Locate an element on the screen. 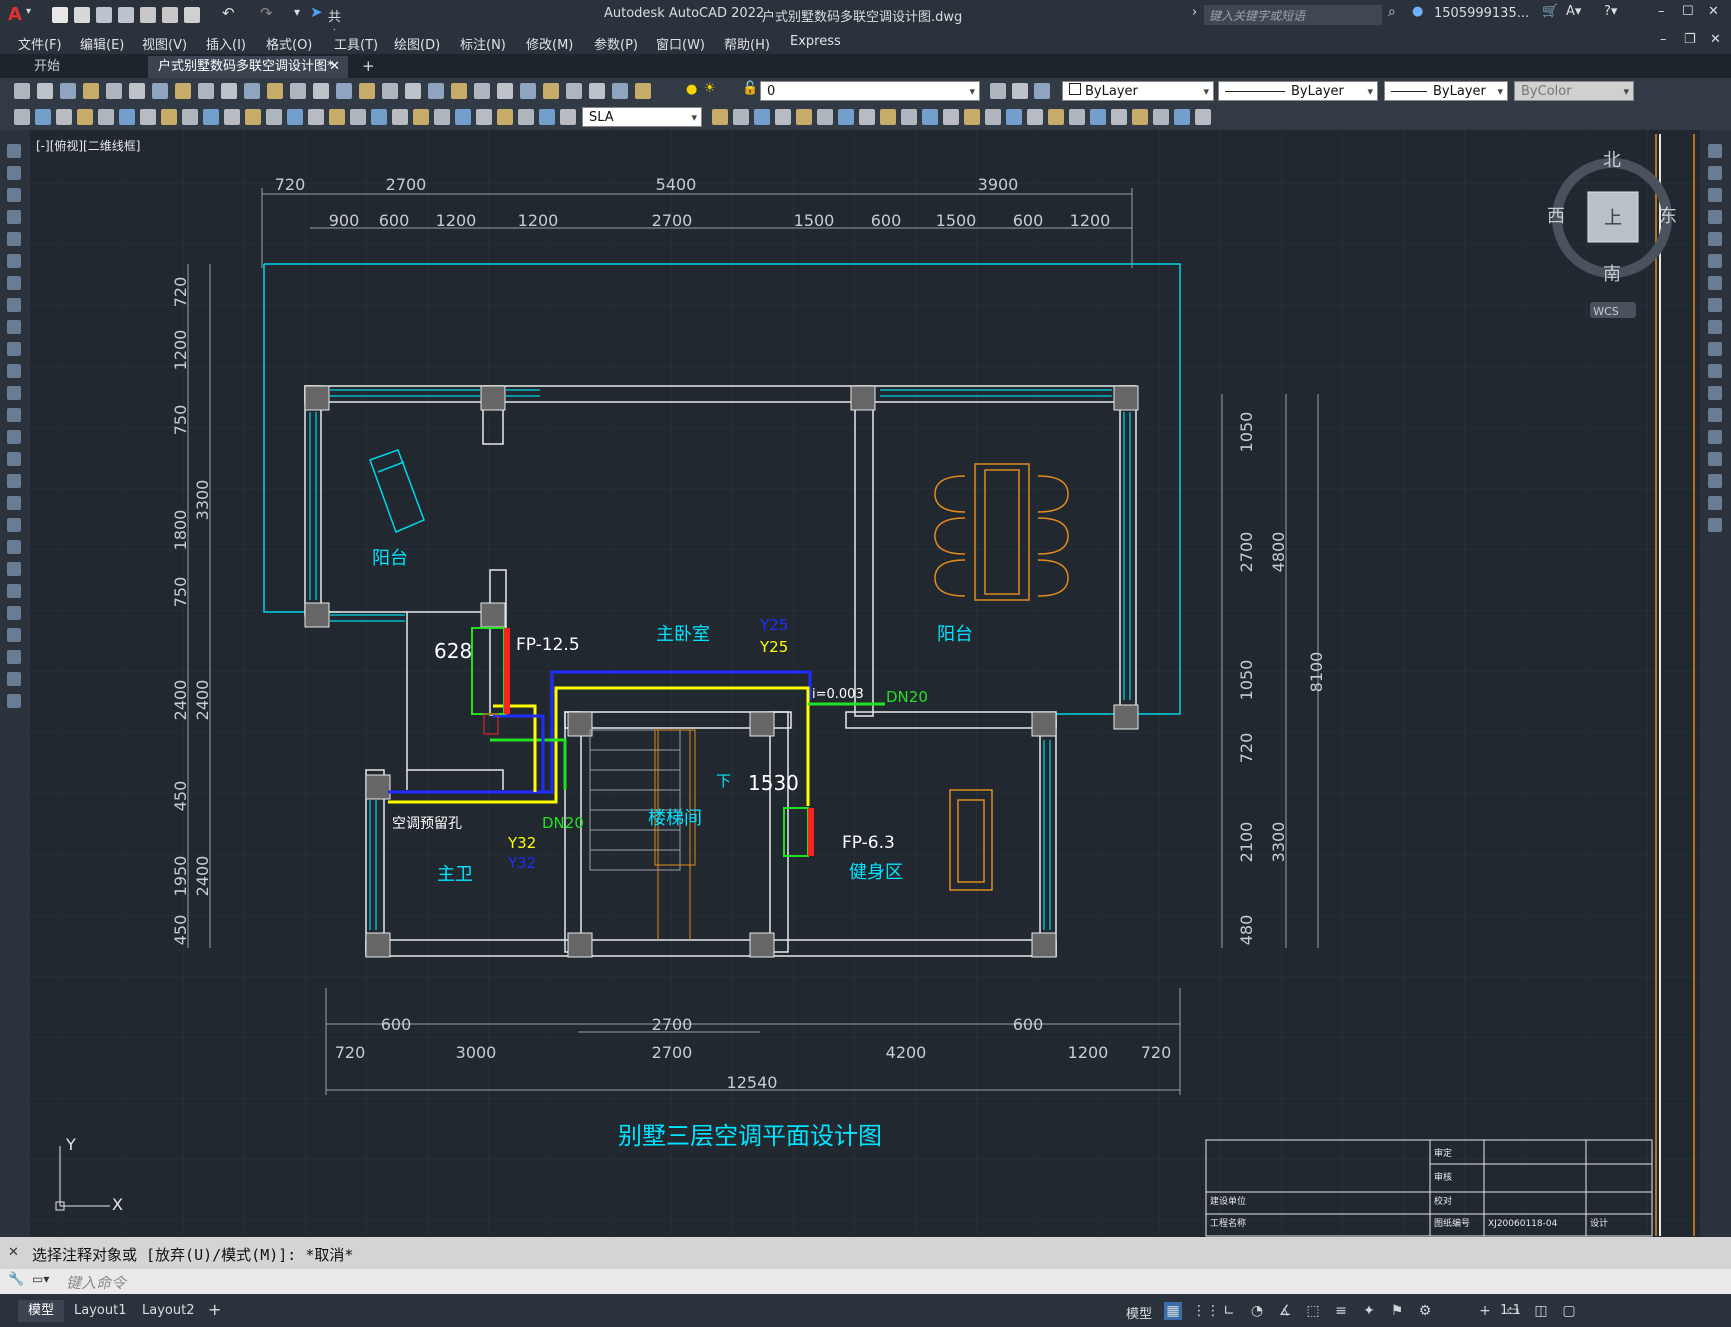  add-layout-button: + is located at coordinates (214, 1309).